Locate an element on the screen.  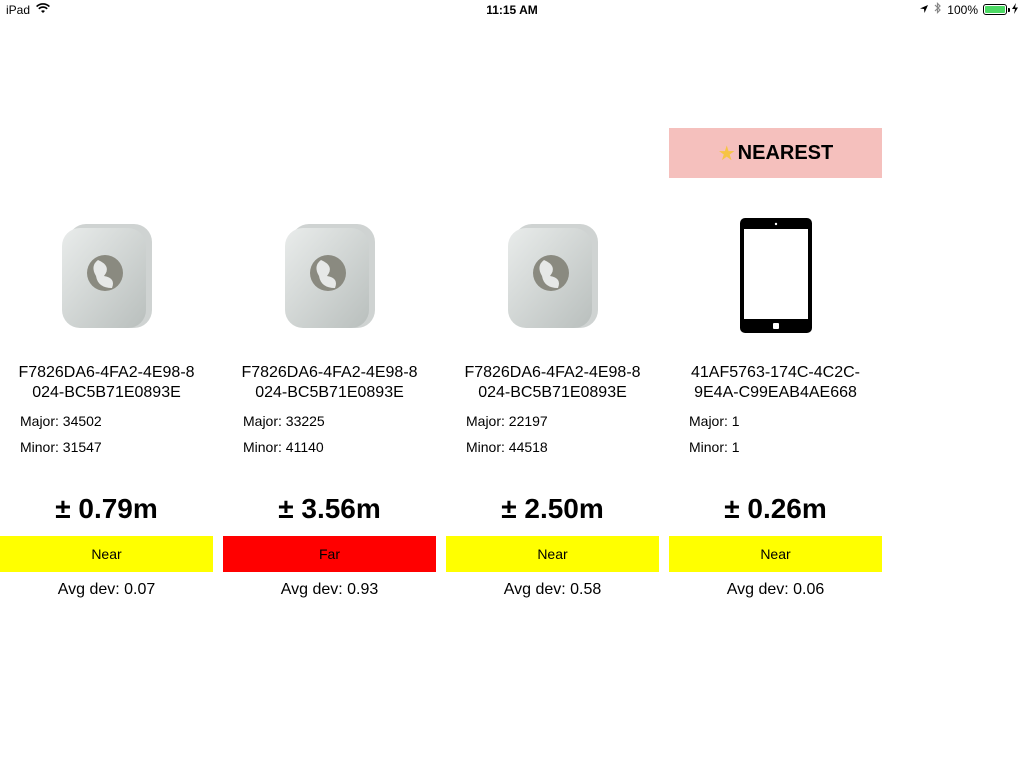
uuid-line: 41AF5763-174C-4C2C- is located at coordinates (775, 372).